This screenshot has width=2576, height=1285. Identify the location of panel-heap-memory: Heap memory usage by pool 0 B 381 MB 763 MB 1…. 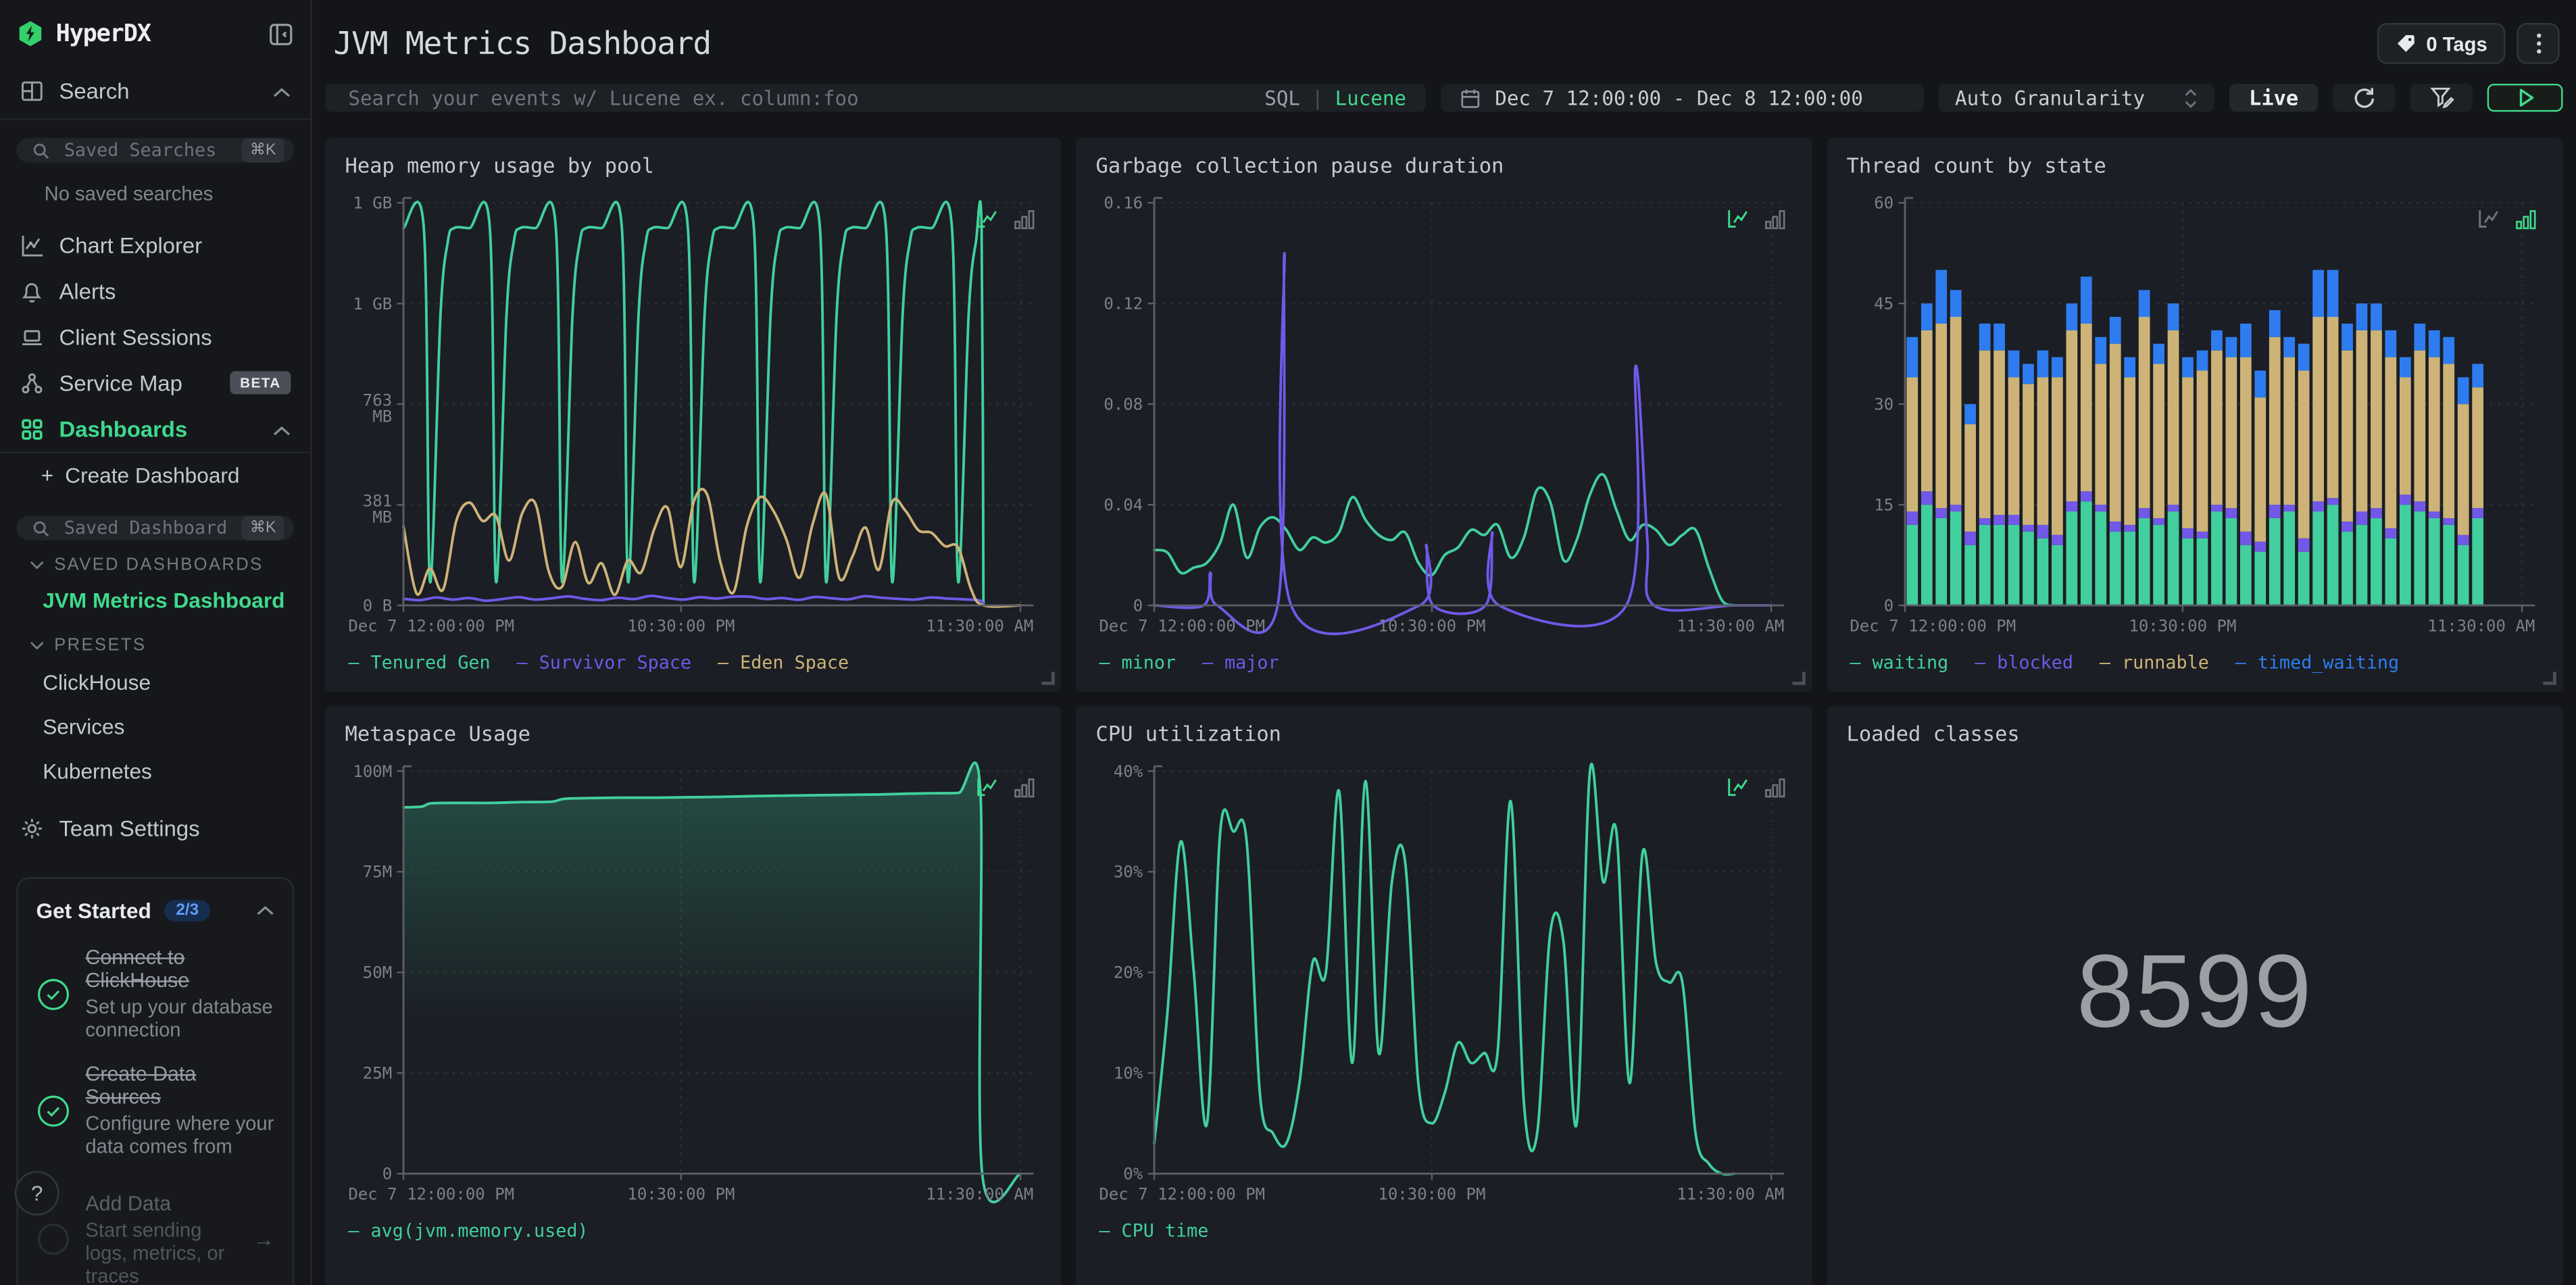
(694, 415).